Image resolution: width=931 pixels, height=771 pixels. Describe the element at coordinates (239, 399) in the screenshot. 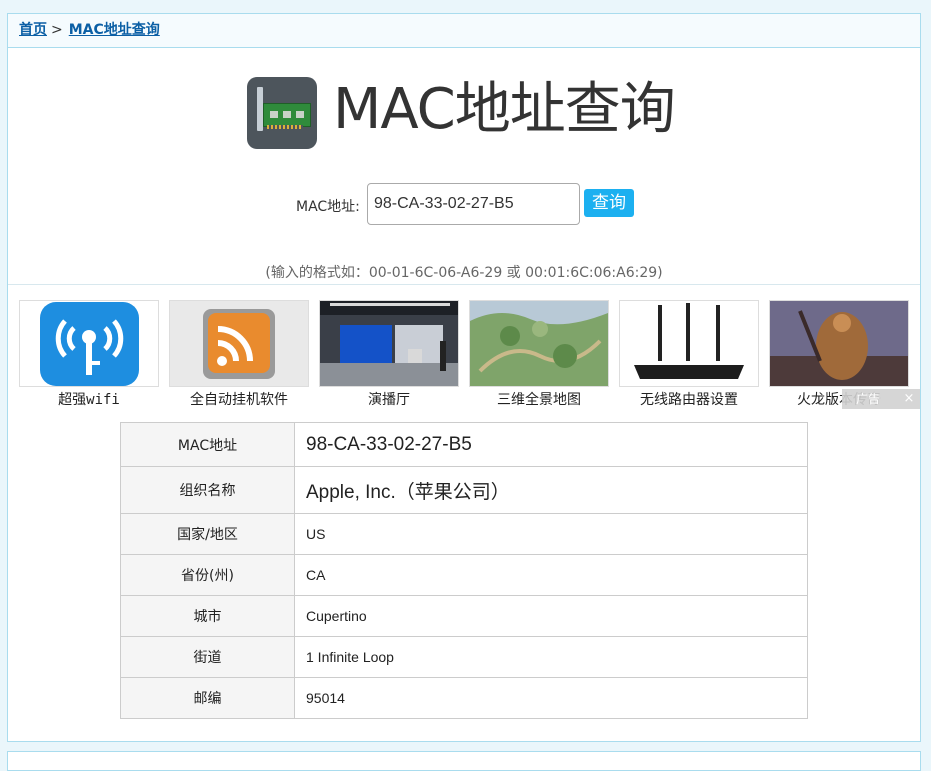

I see `thumb-caption: 全自动挂机软件` at that location.